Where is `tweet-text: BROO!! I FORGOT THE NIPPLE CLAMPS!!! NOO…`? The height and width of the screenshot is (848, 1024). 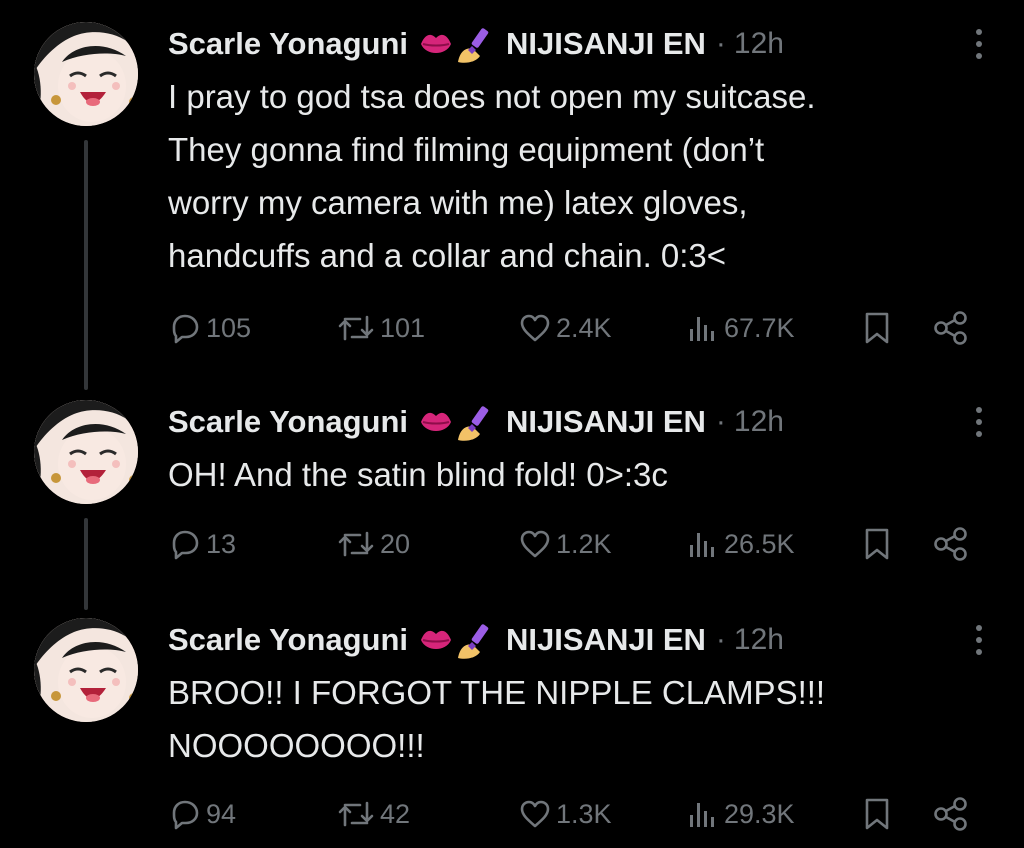
tweet-text: BROO!! I FORGOT THE NIPPLE CLAMPS!!! NOO… is located at coordinates (497, 719).